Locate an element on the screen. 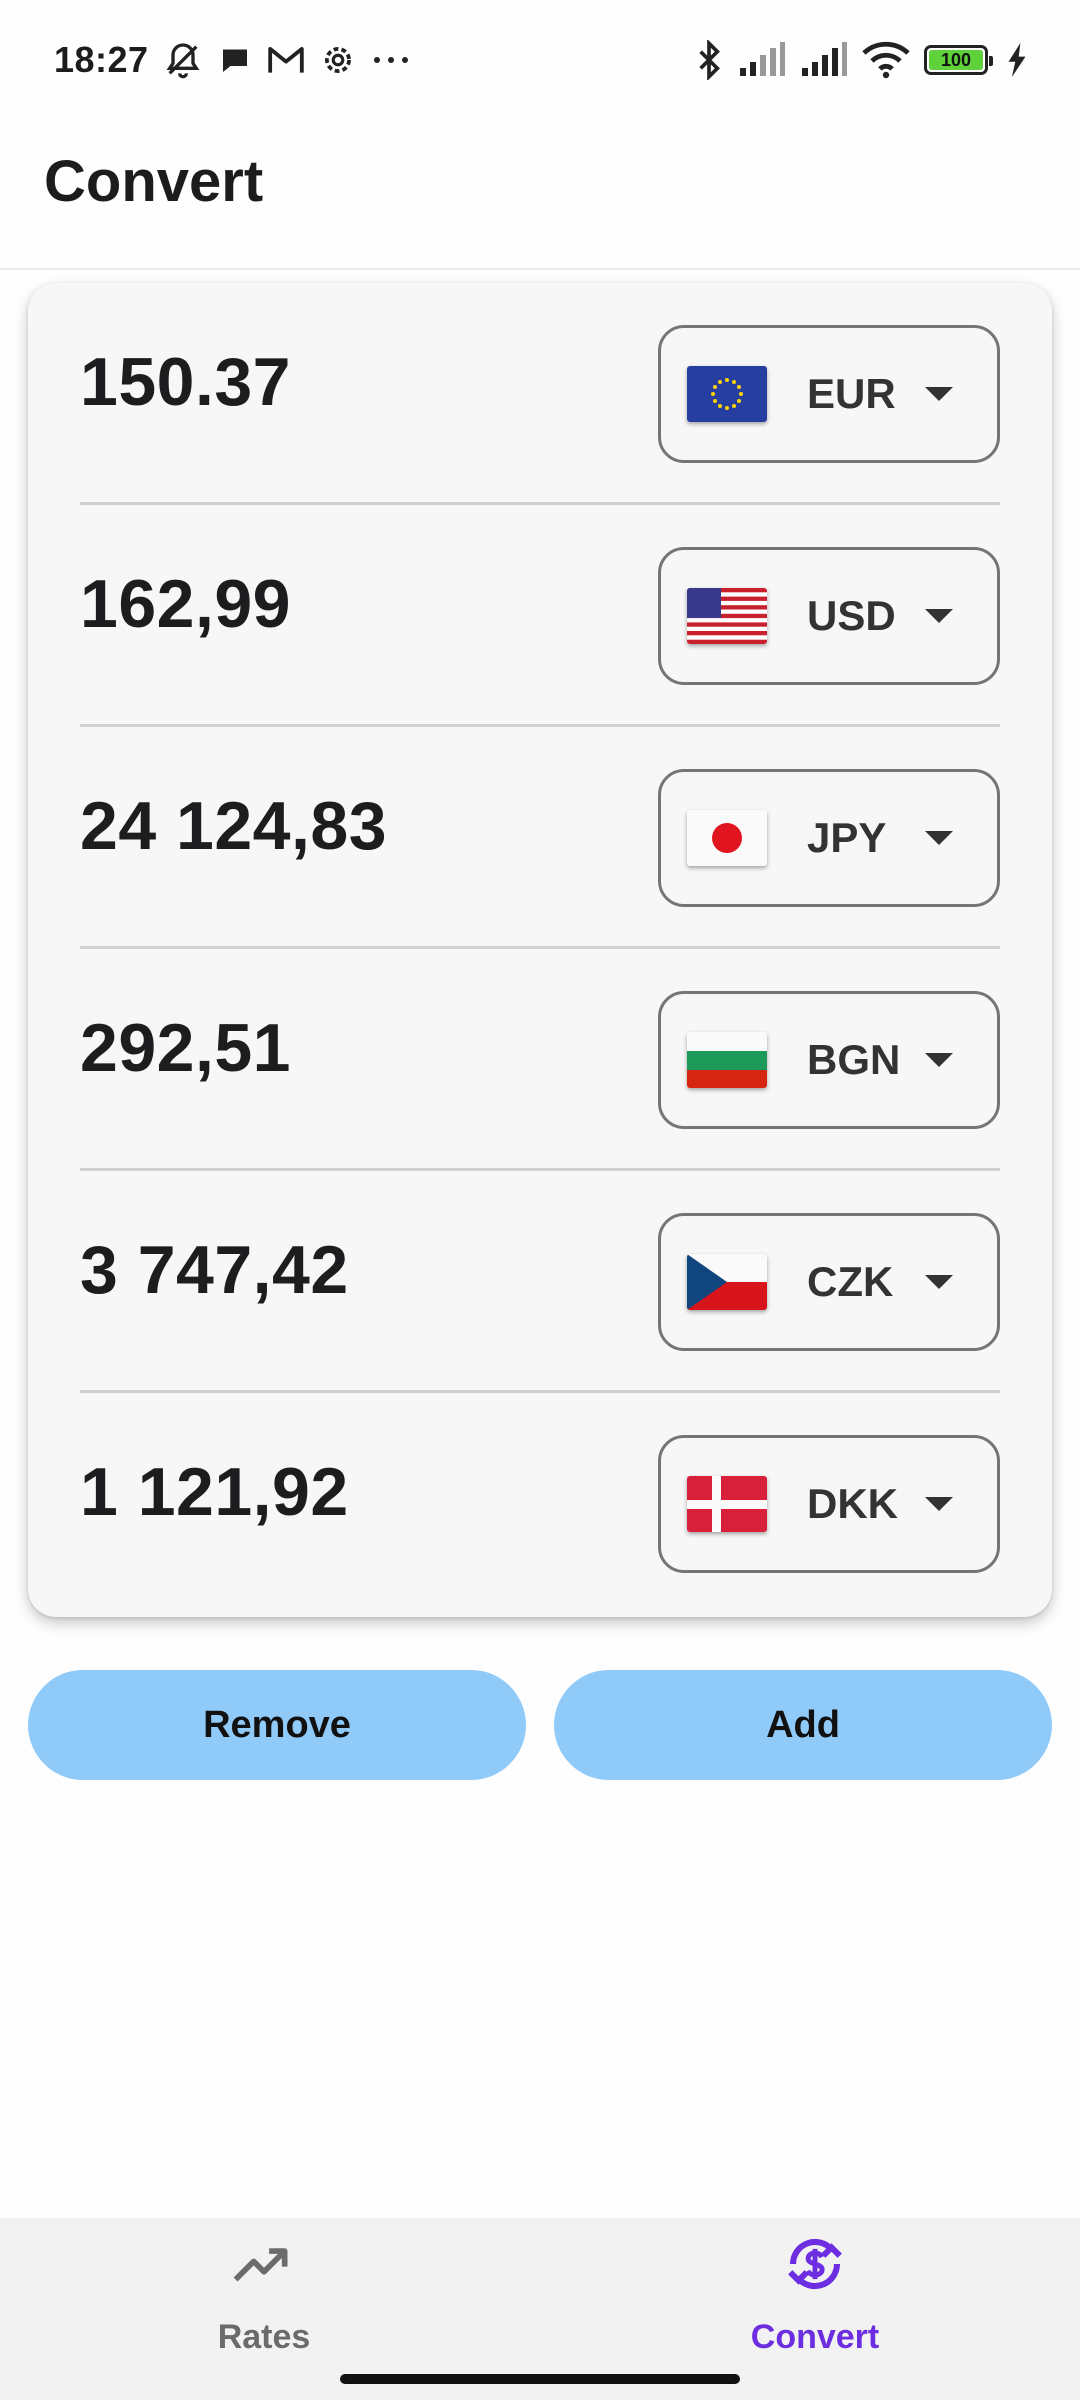 The width and height of the screenshot is (1080, 2400). currency-dropdown: JPY is located at coordinates (829, 838).